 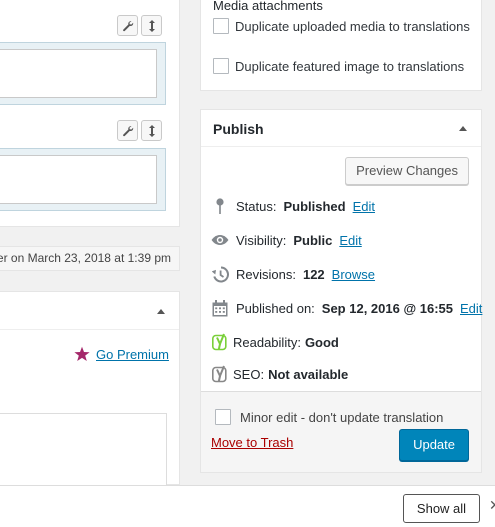 I want to click on last-modified-text: er on March 23, 2018 at 1:39 pm, so click(x=85, y=258).